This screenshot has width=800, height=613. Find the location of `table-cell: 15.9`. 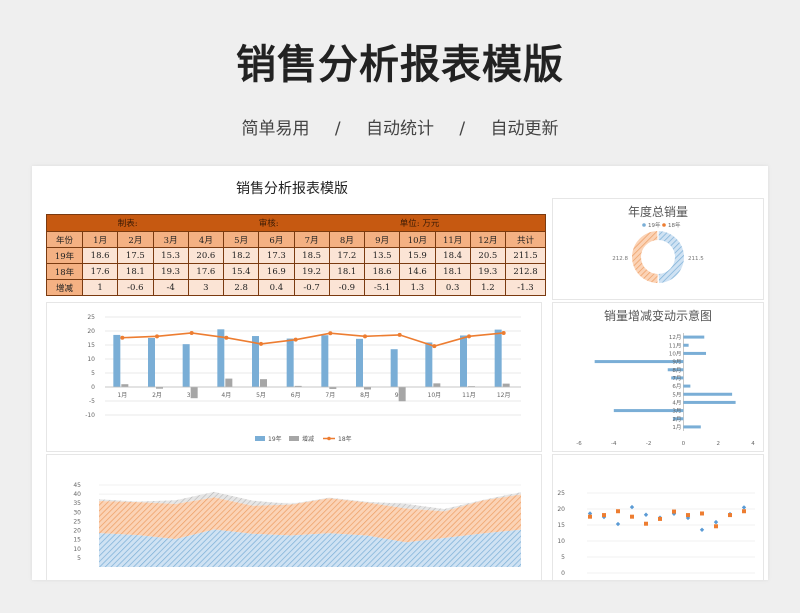

table-cell: 15.9 is located at coordinates (417, 255).